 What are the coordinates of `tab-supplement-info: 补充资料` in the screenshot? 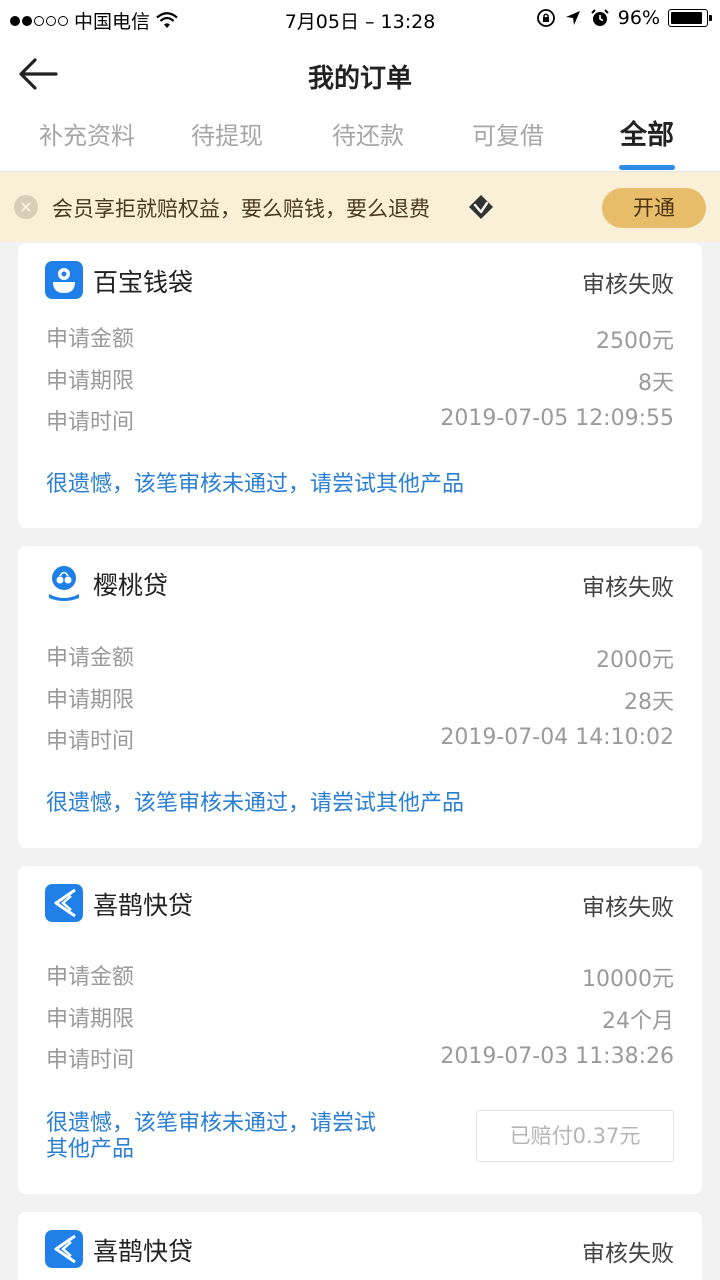 It's located at (87, 141).